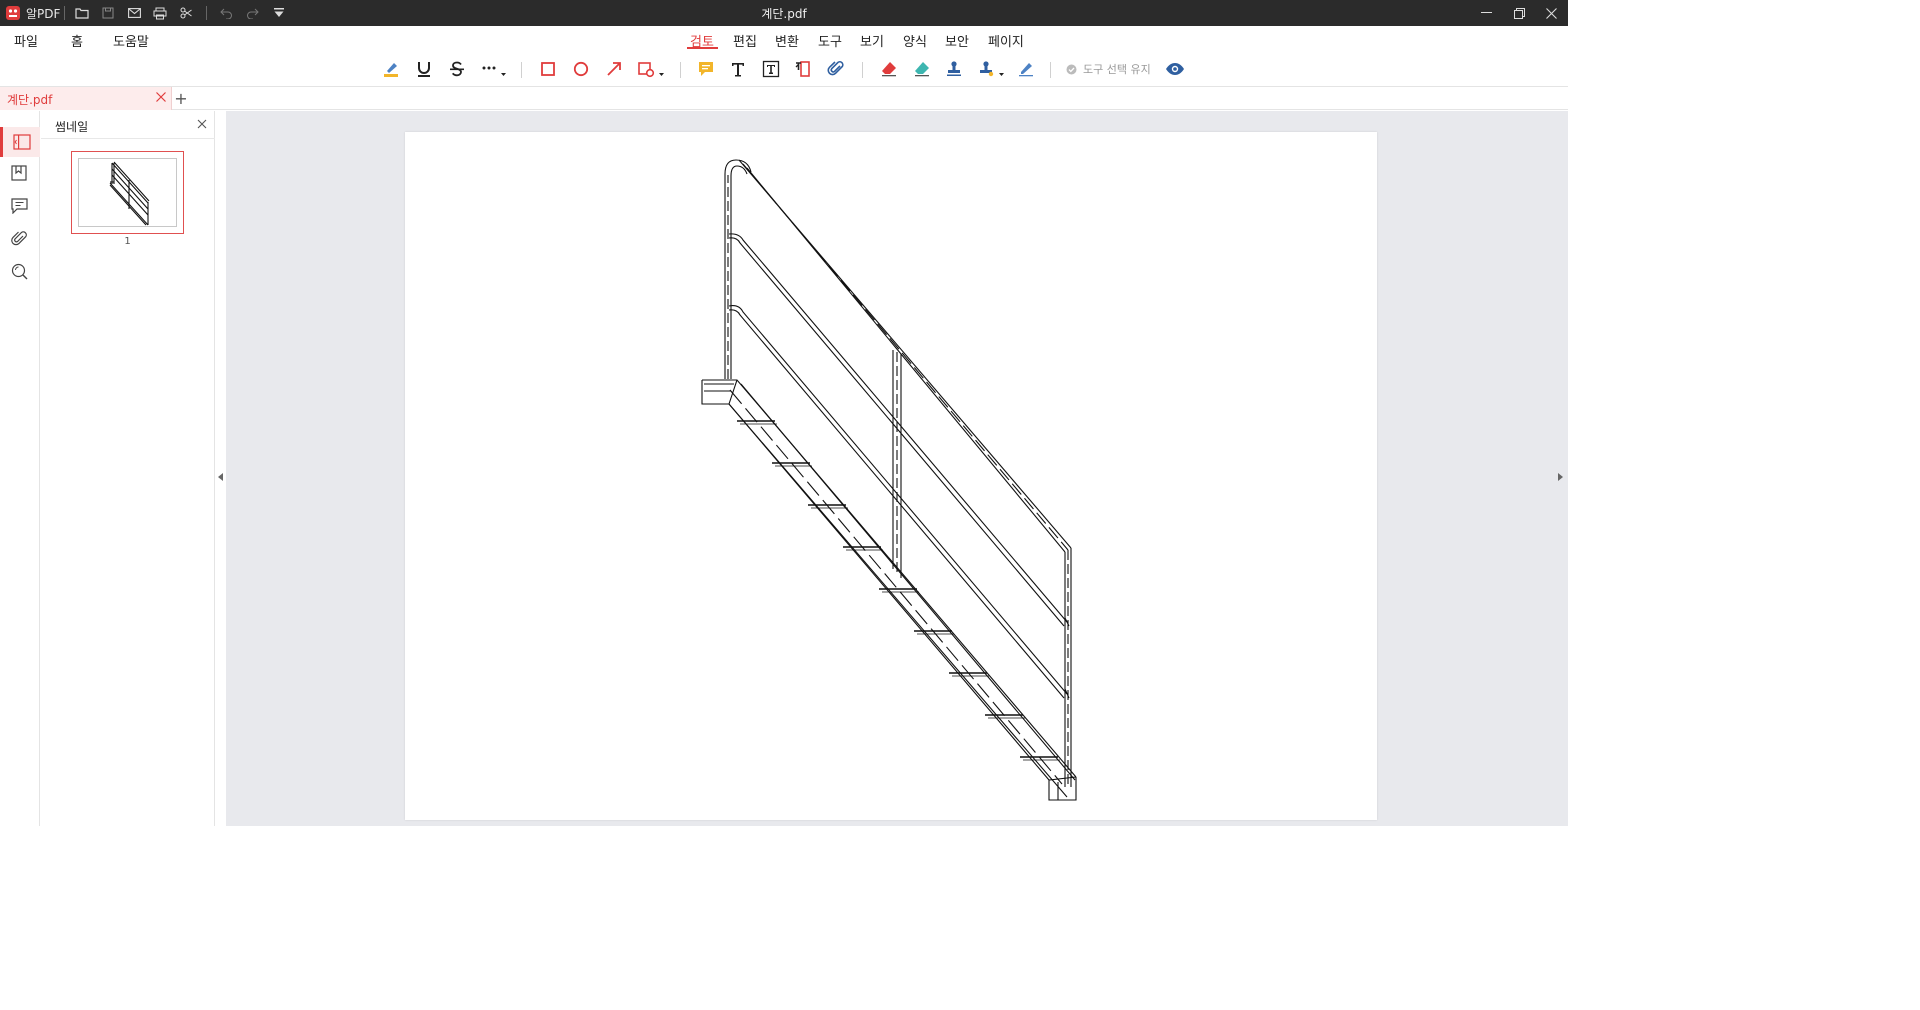 The width and height of the screenshot is (1920, 1010). I want to click on search-panel-button, so click(19, 271).